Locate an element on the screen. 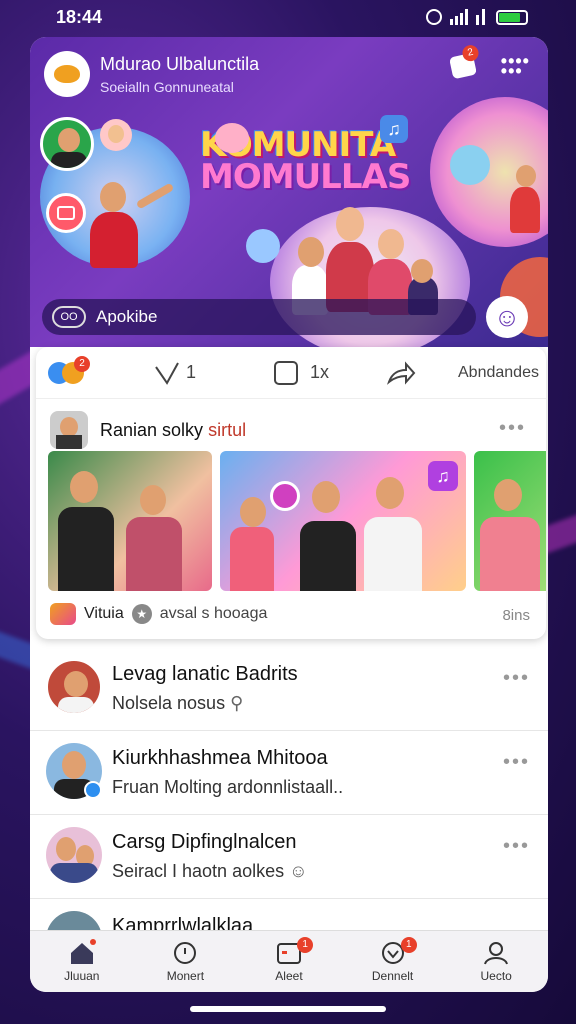 The width and height of the screenshot is (576, 1024). like-button: 1 is located at coordinates (175, 373).